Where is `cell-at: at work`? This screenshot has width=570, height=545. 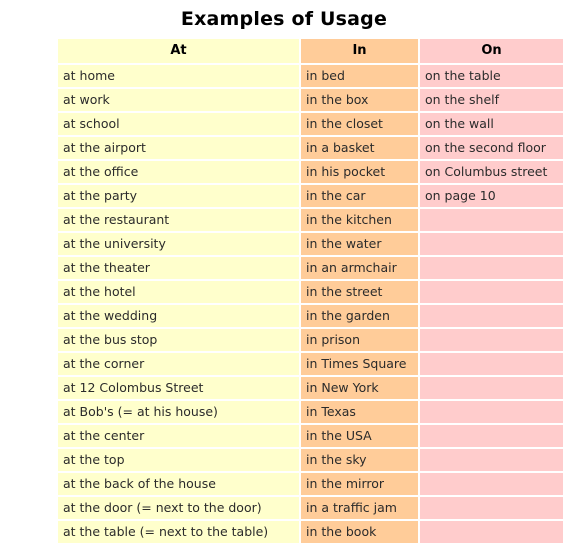
cell-at: at work is located at coordinates (178, 100).